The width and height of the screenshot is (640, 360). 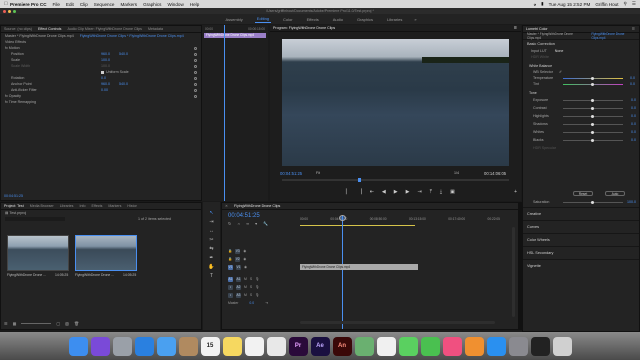 What do you see at coordinates (229, 223) in the screenshot?
I see `nest-icon: ↻` at bounding box center [229, 223].